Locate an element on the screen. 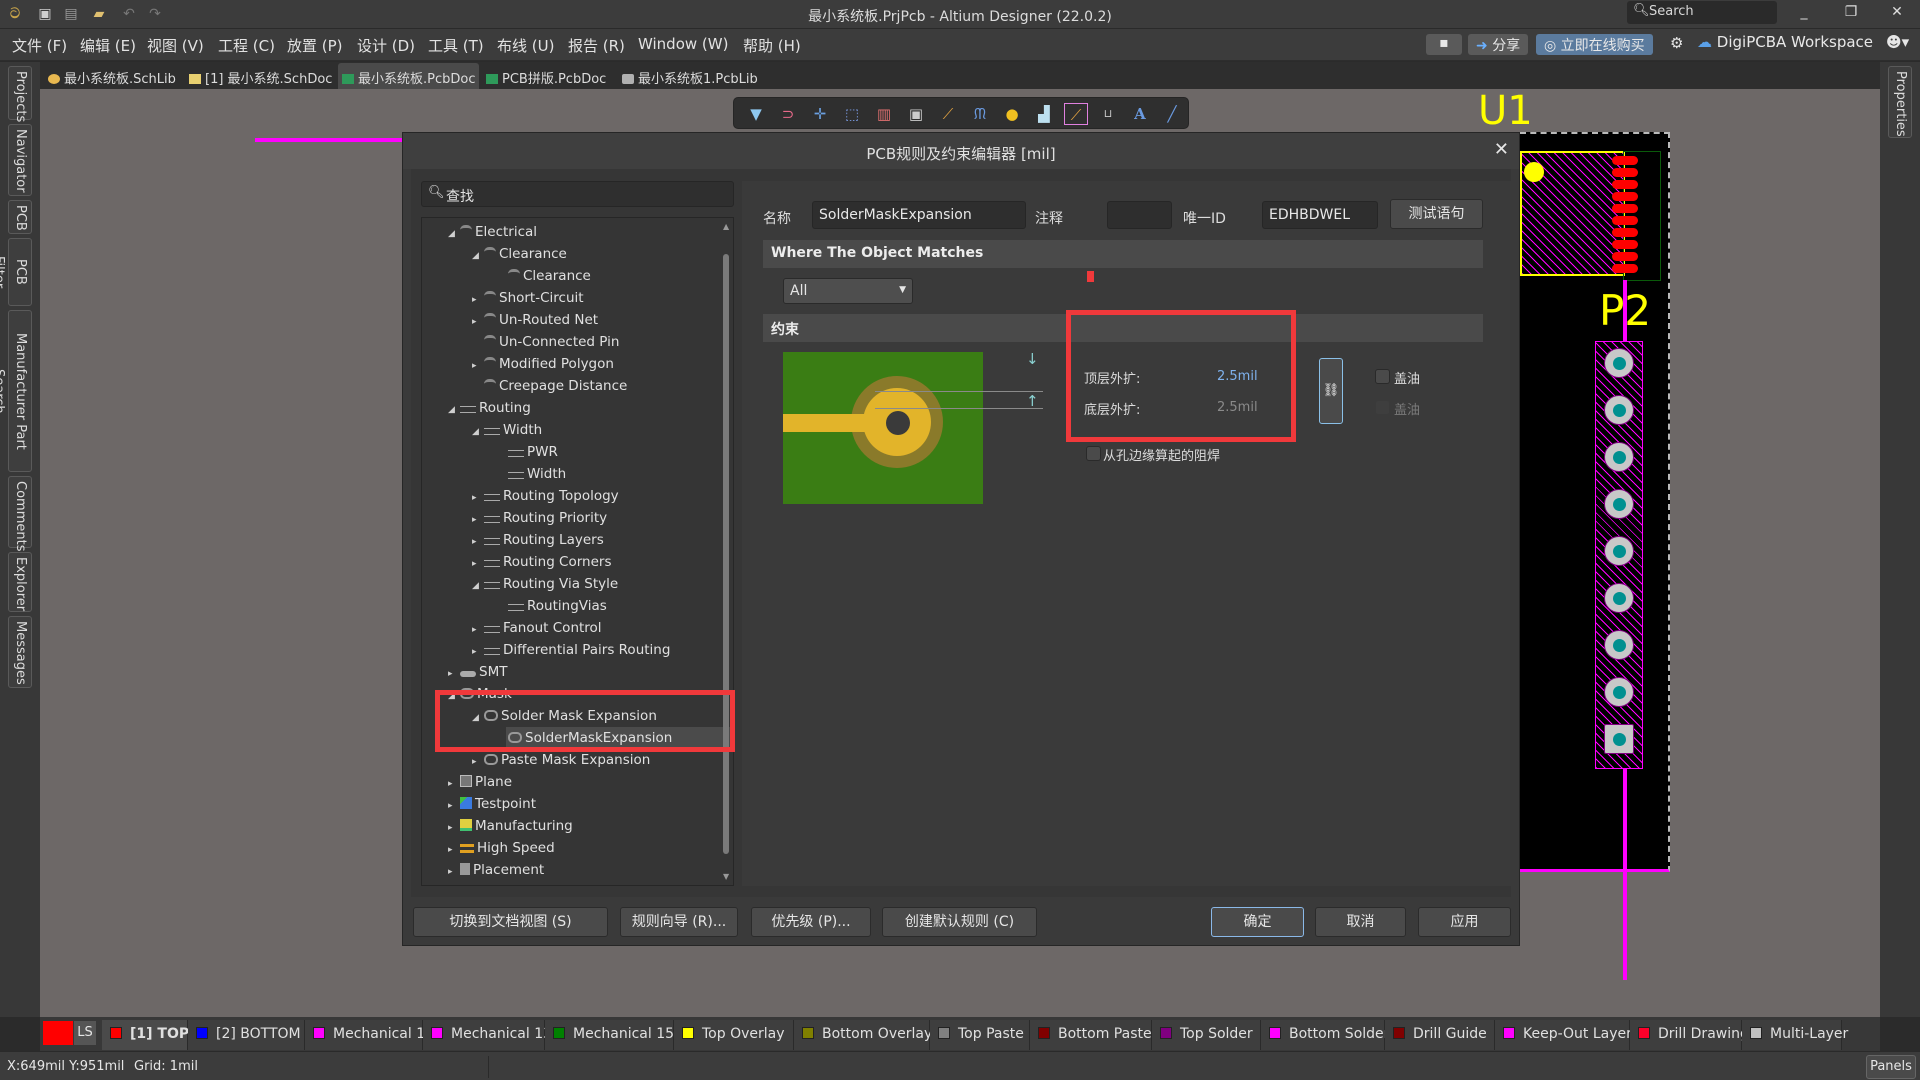 This screenshot has width=1920, height=1080. layer-tab: Drill Drawing is located at coordinates (1689, 1035).